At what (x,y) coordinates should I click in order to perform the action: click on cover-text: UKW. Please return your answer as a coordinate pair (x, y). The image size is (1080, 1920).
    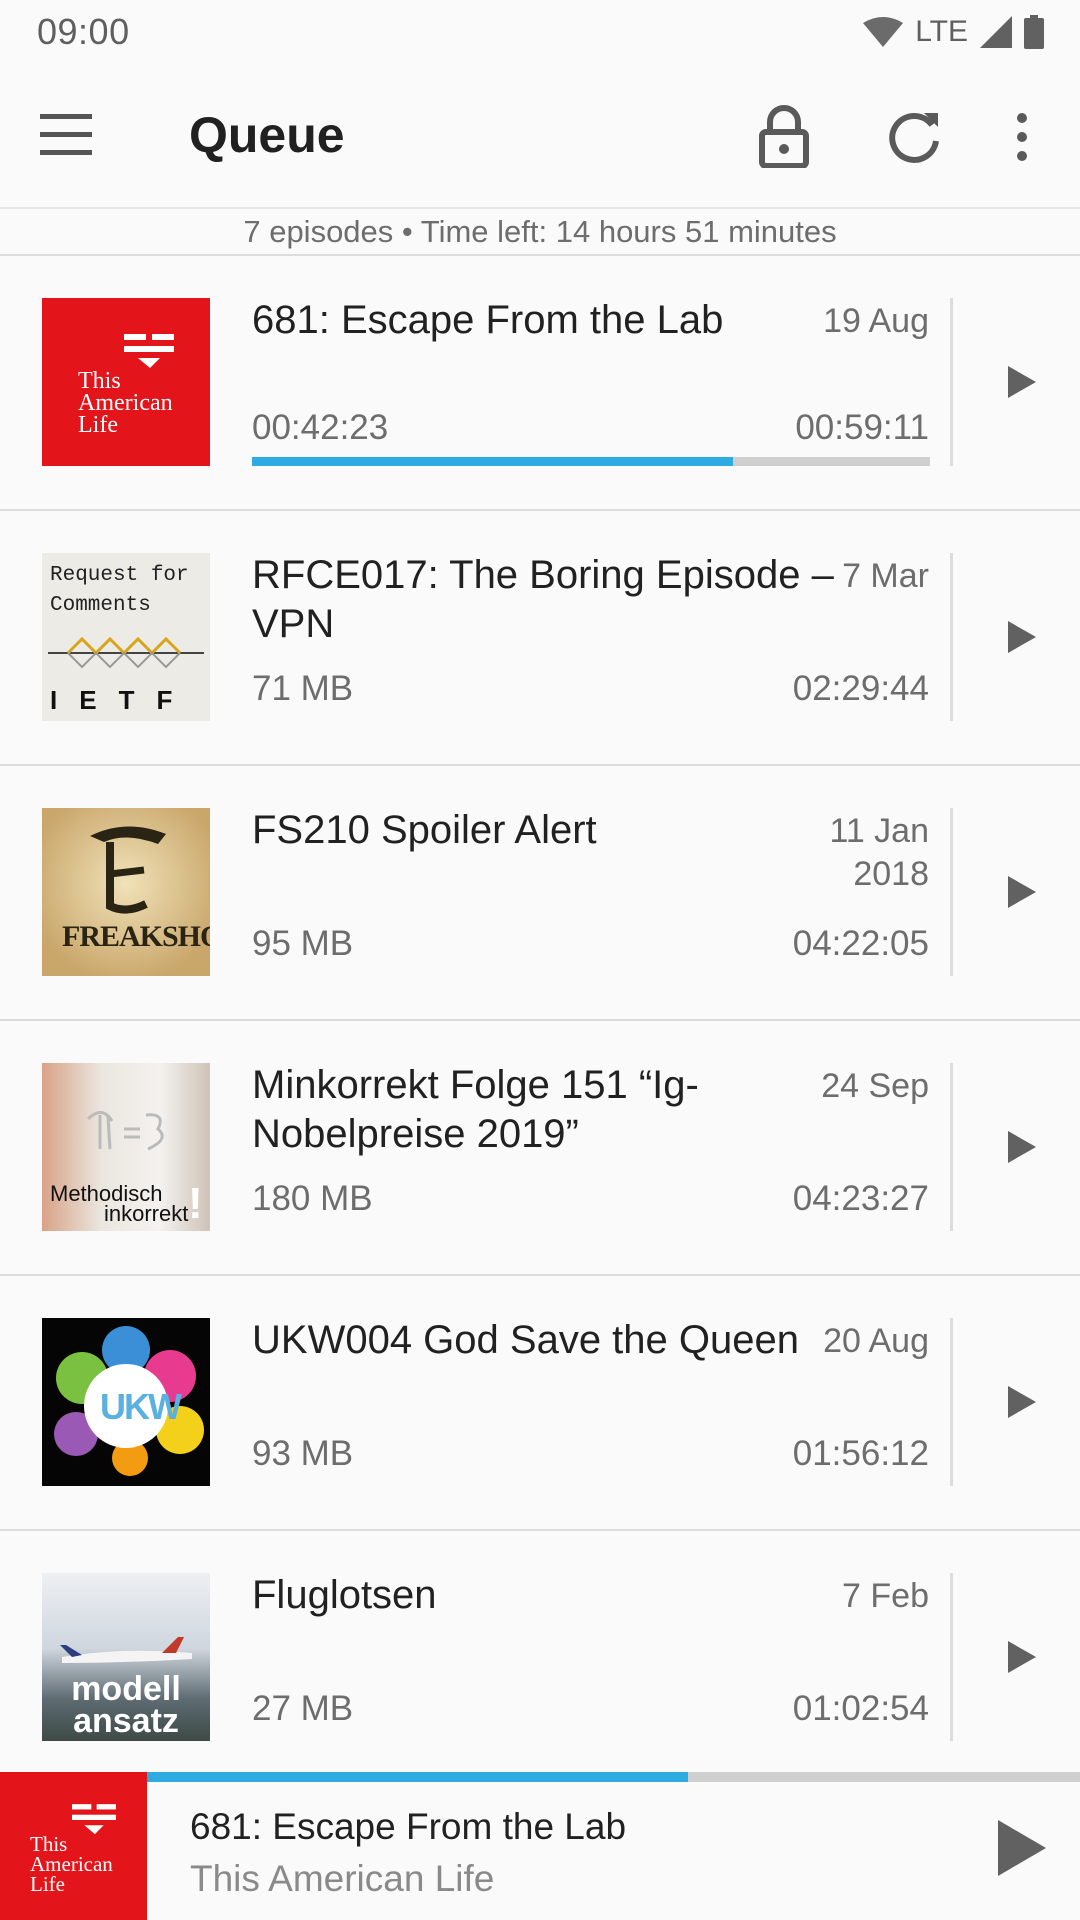
    Looking at the image, I should click on (141, 1406).